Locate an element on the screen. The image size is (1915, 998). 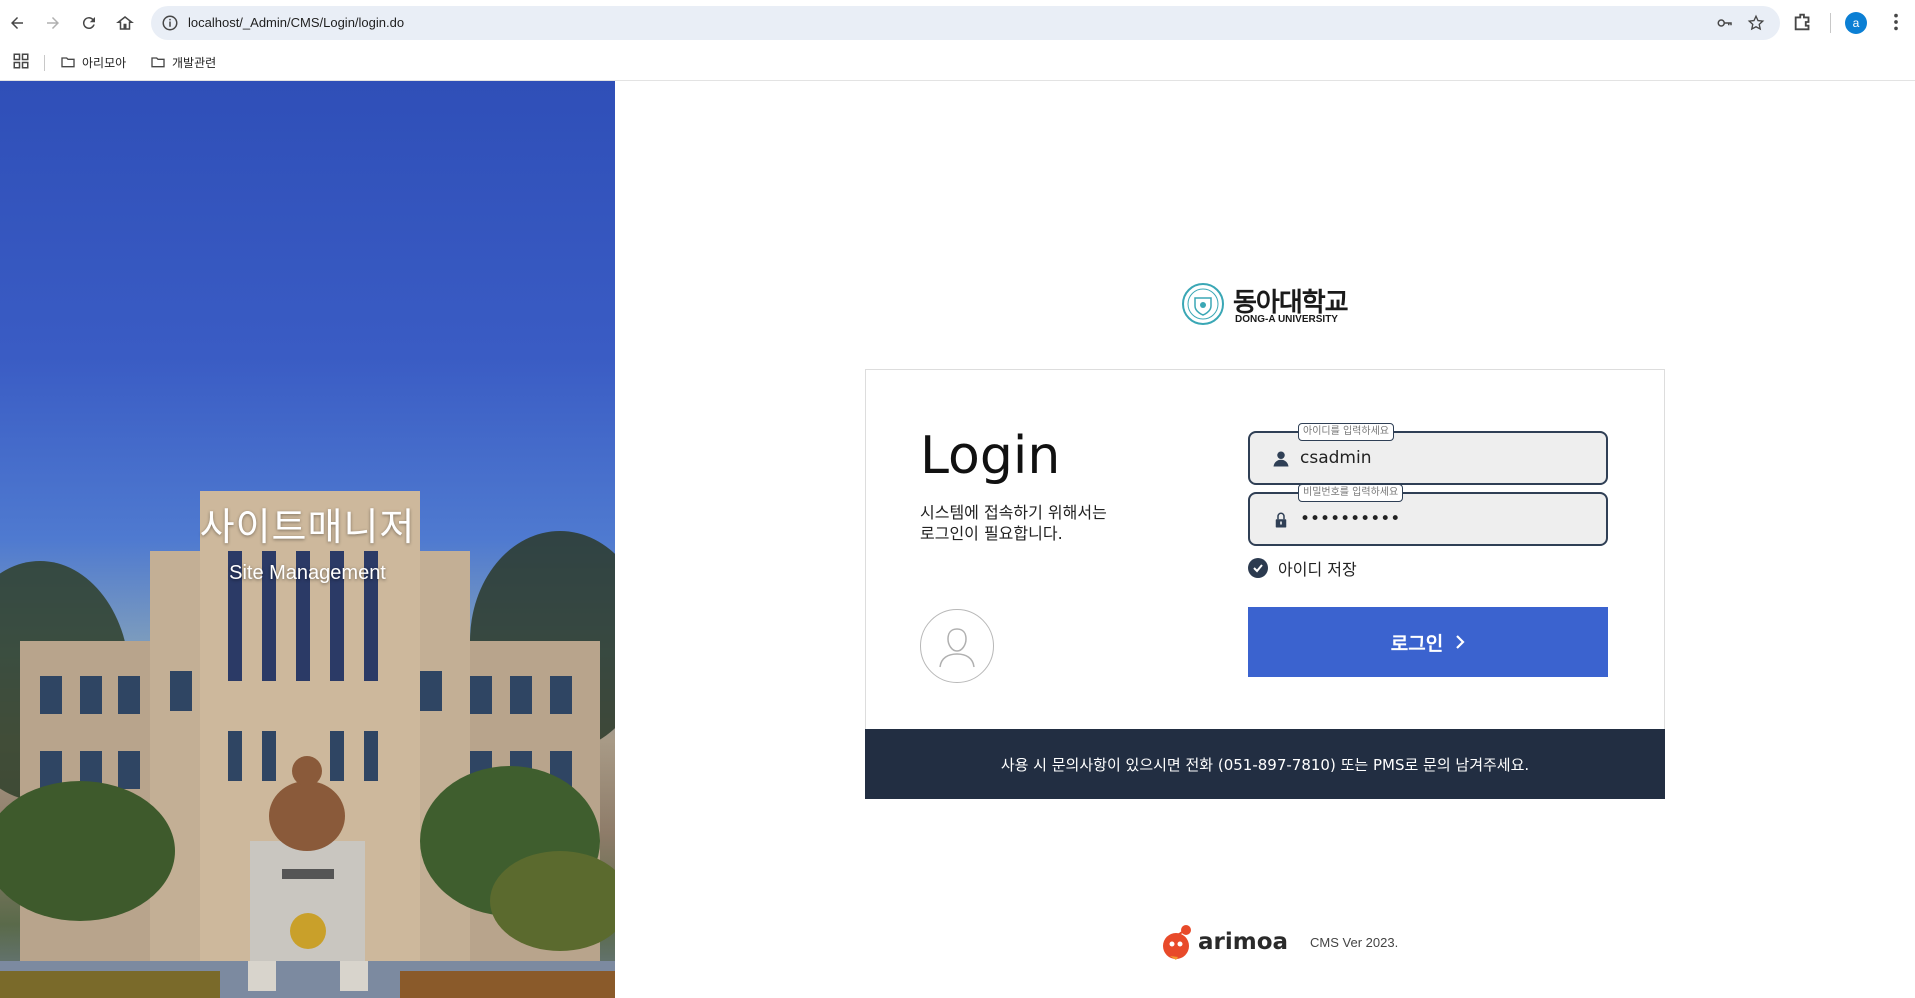
home-icon is located at coordinates (125, 23).